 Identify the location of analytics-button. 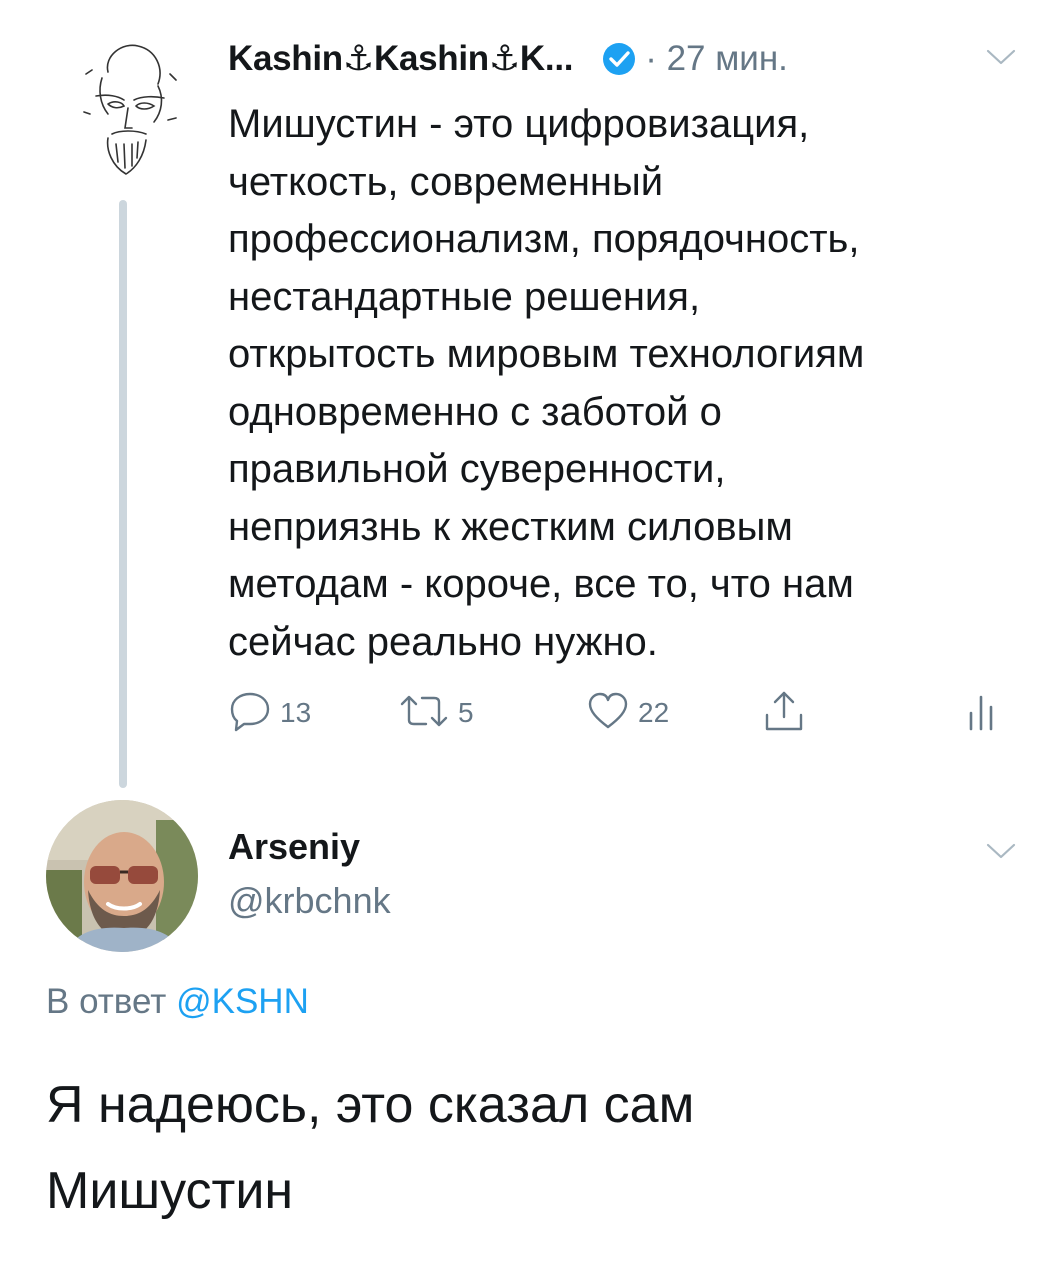
(981, 713).